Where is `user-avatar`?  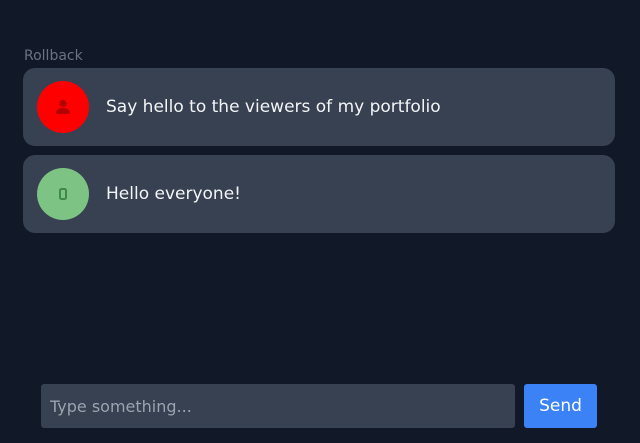 user-avatar is located at coordinates (63, 107).